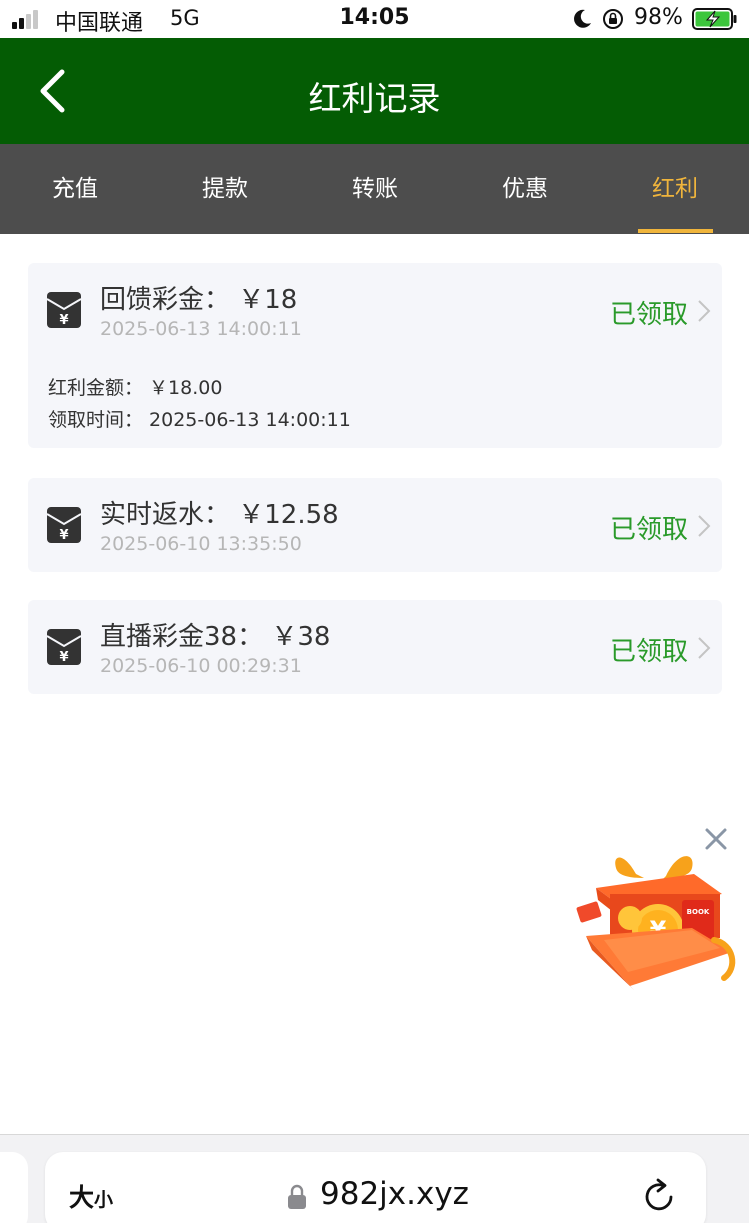 The width and height of the screenshot is (749, 1223). I want to click on active-tab-indicator, so click(675, 231).